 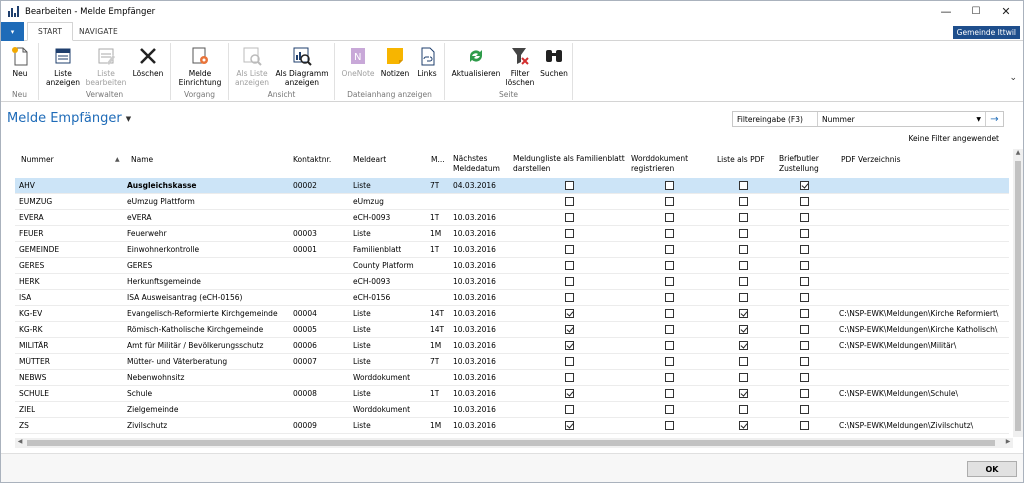 What do you see at coordinates (207, 265) in the screenshot?
I see `cell-name: GERES` at bounding box center [207, 265].